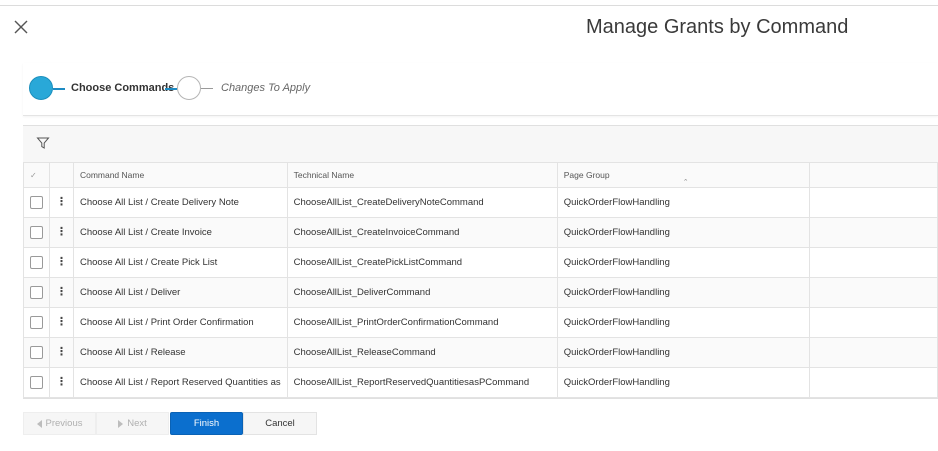  Describe the element at coordinates (180, 175) in the screenshot. I see `column-header-command-name: Command Name` at that location.